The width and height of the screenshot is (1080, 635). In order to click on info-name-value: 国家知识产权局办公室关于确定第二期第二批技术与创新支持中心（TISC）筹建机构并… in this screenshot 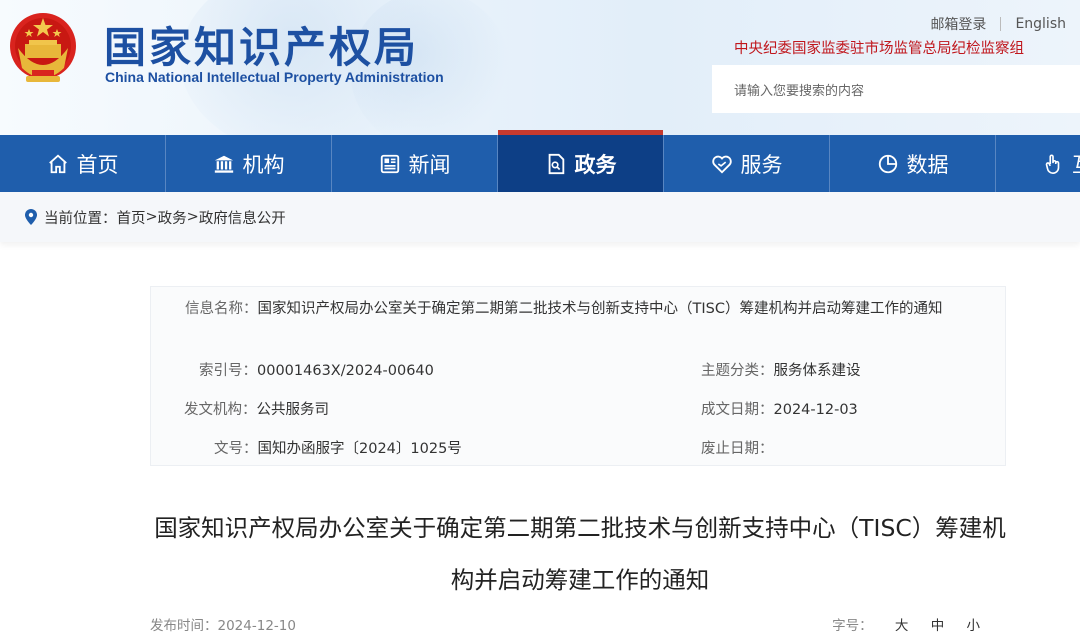, I will do `click(600, 309)`.